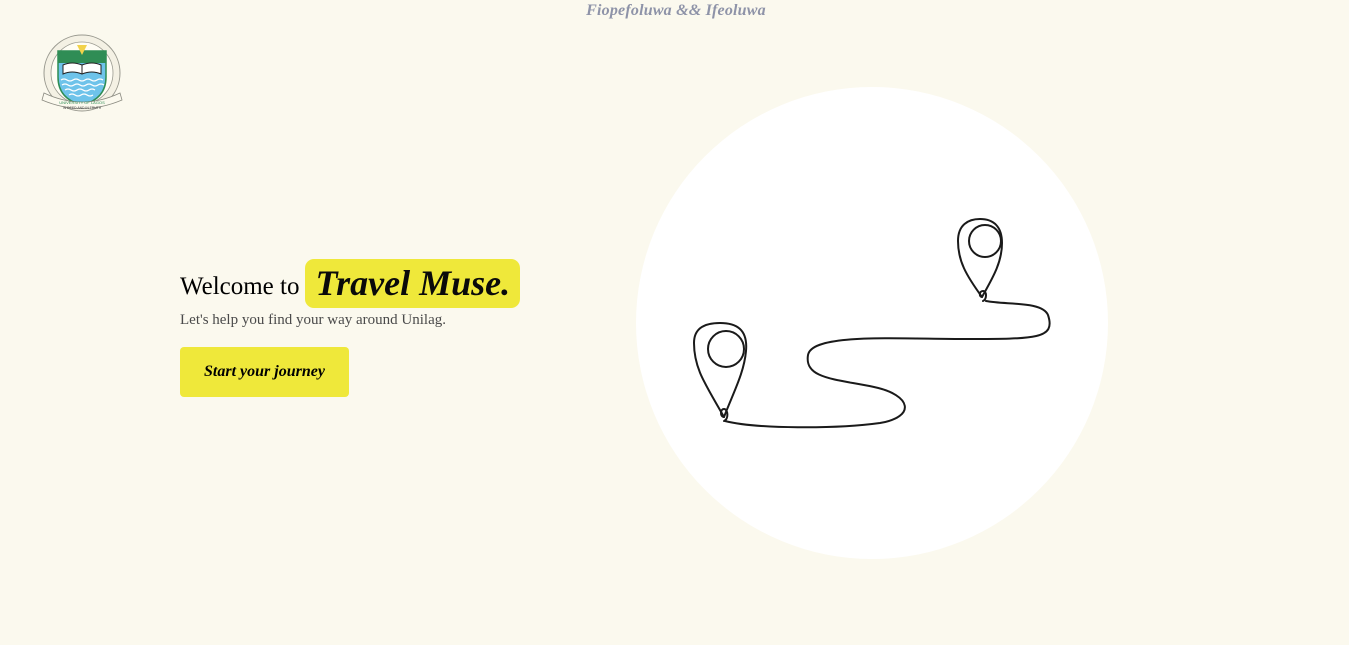 The image size is (1349, 645). Describe the element at coordinates (264, 372) in the screenshot. I see `start-journey-button: Start your journey` at that location.